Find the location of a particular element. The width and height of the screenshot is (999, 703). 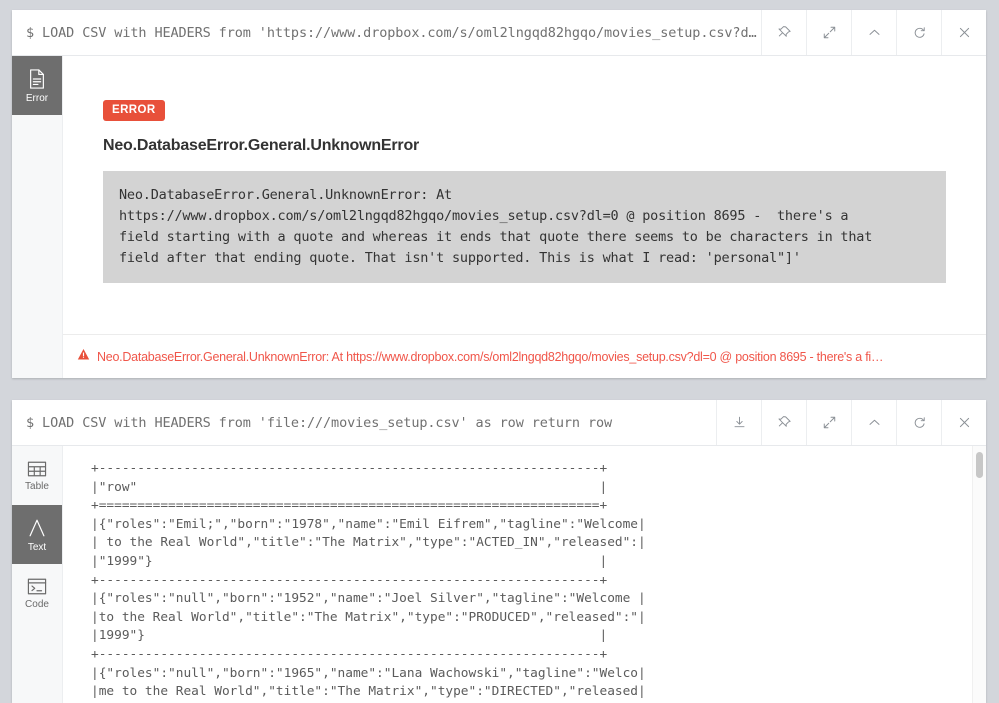

side-tabs-text: Table Text Code is located at coordinates (37, 574).